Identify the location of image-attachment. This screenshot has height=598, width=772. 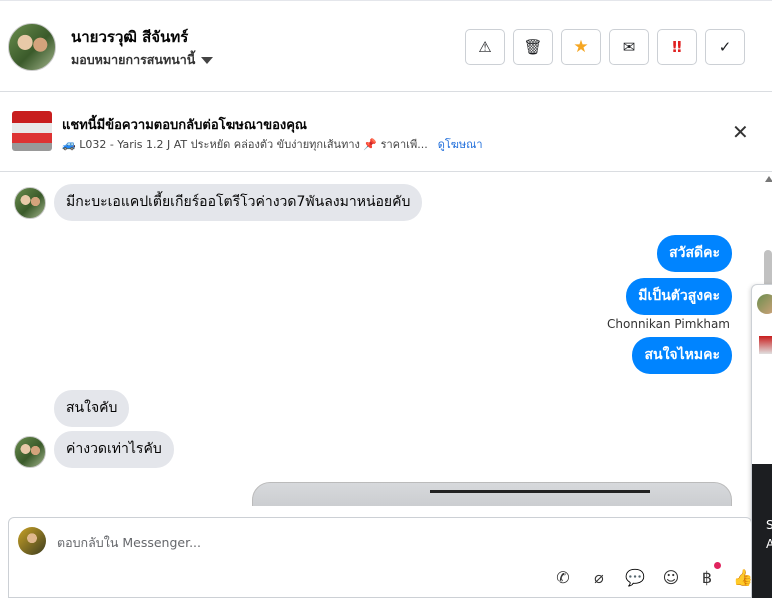
(492, 494).